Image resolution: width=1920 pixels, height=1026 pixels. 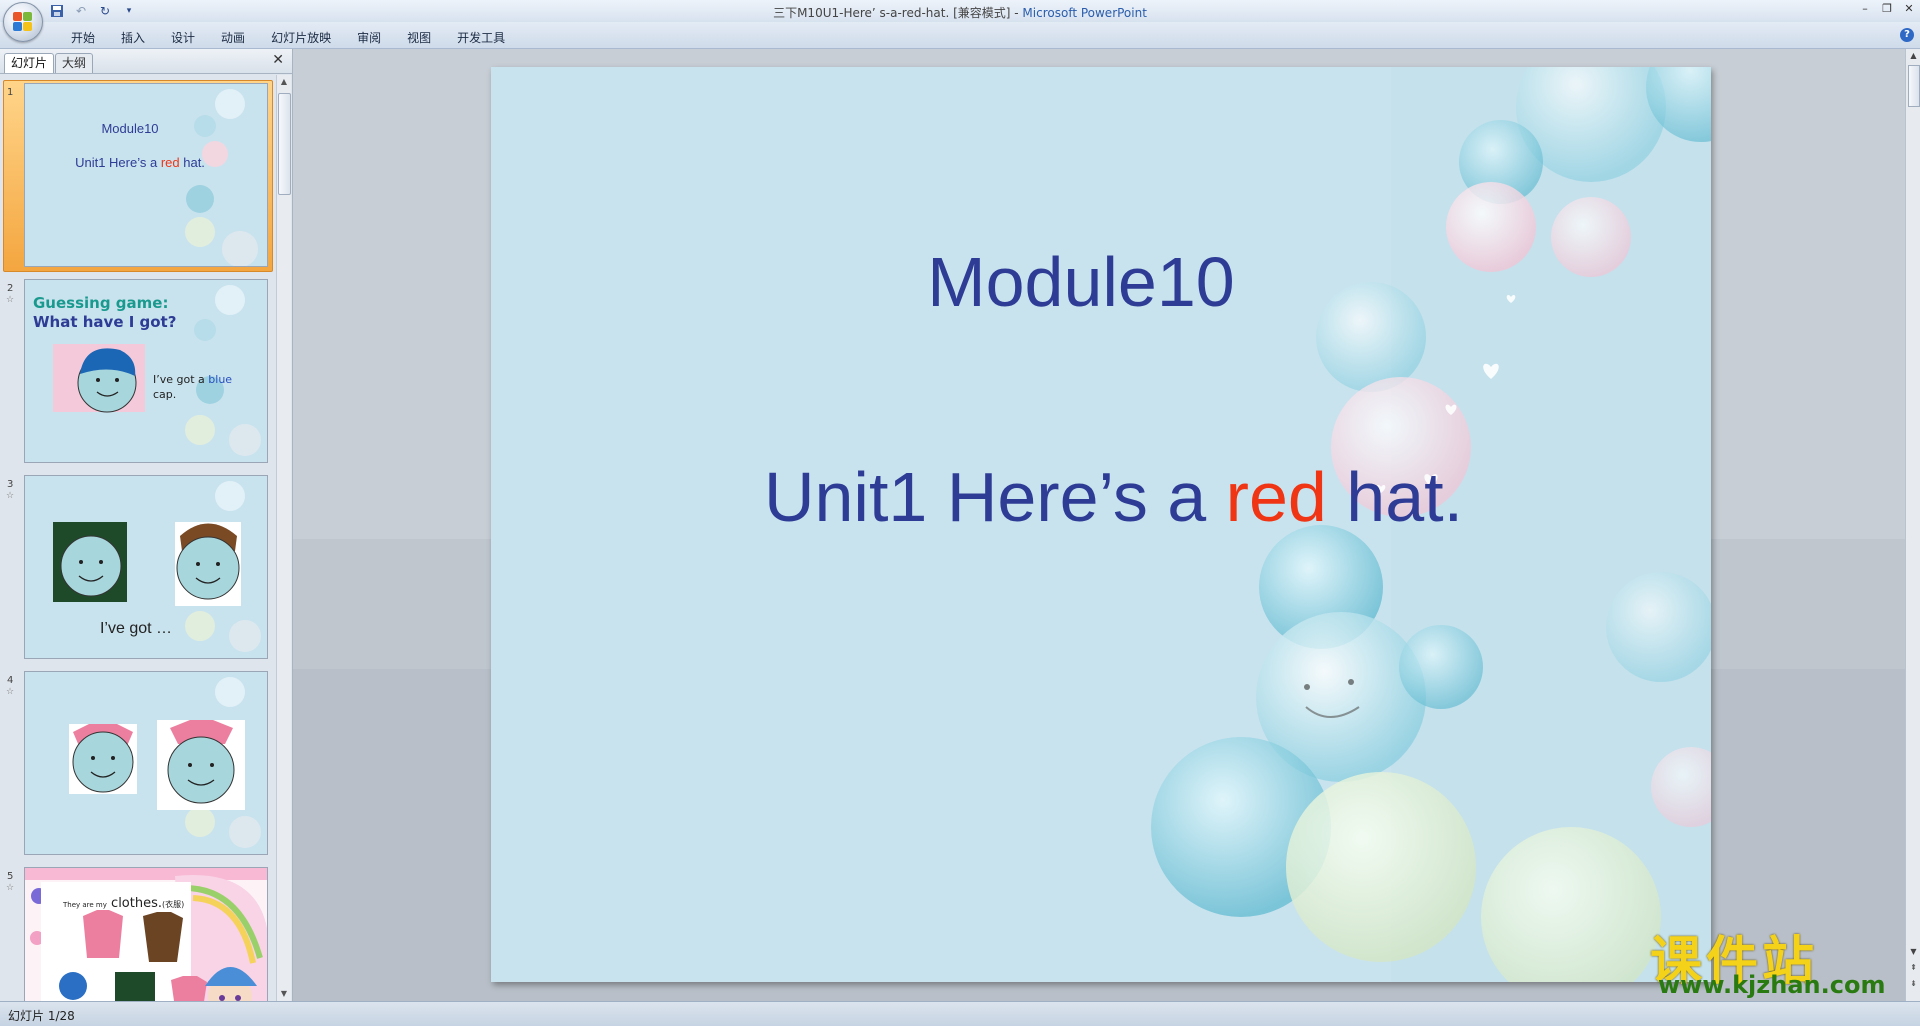 I want to click on thumb-caption-post: cap., so click(x=165, y=394).